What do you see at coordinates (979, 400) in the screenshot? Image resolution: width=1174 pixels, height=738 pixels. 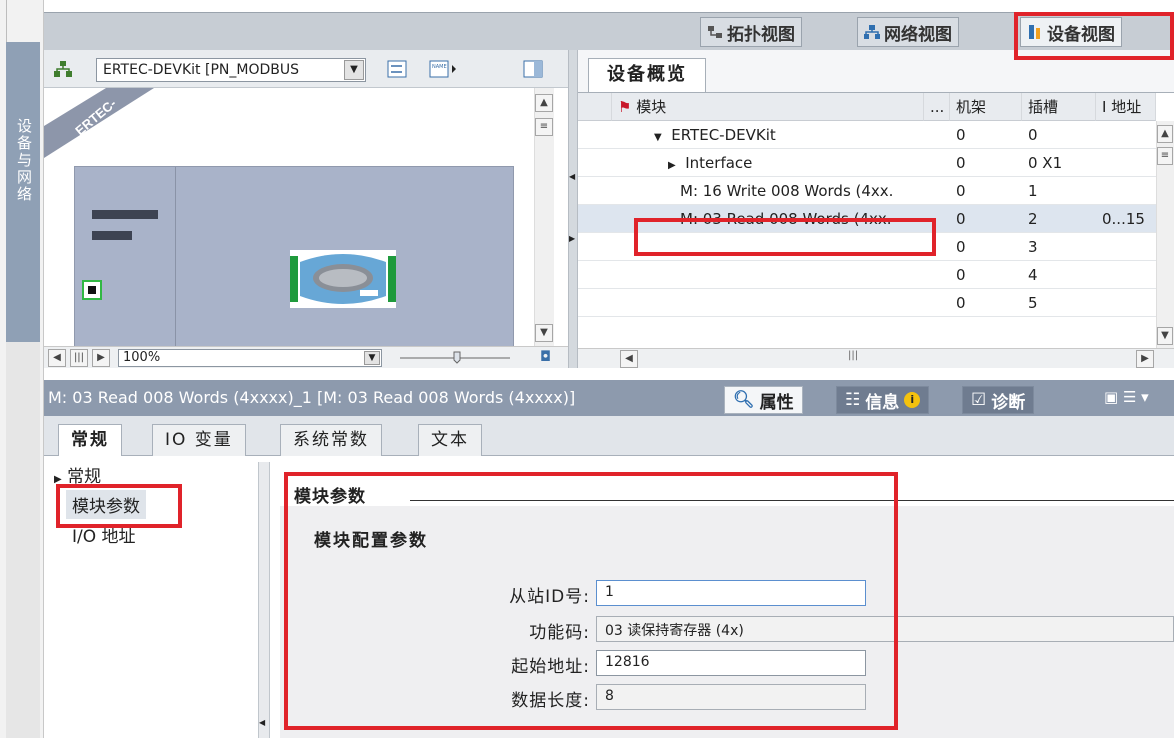 I see `diagnostics-icon: ☑` at bounding box center [979, 400].